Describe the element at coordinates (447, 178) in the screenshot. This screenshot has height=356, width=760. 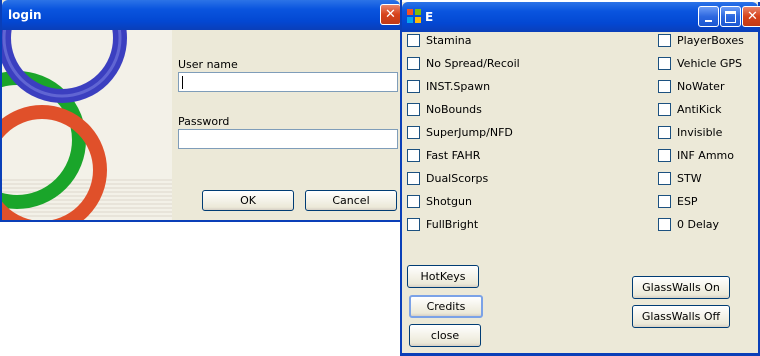
I see `option-dualscorps: DualScorps` at that location.